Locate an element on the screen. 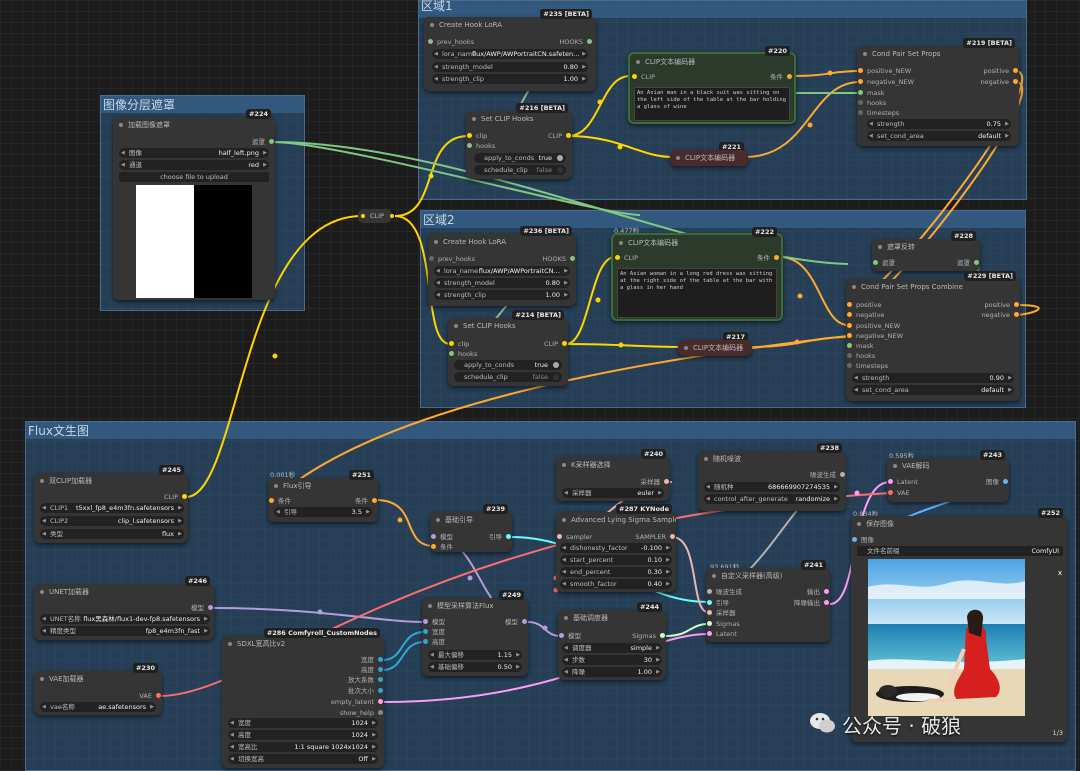 This screenshot has width=1080, height=771. negative-new-input: negative_NEW is located at coordinates (886, 82).